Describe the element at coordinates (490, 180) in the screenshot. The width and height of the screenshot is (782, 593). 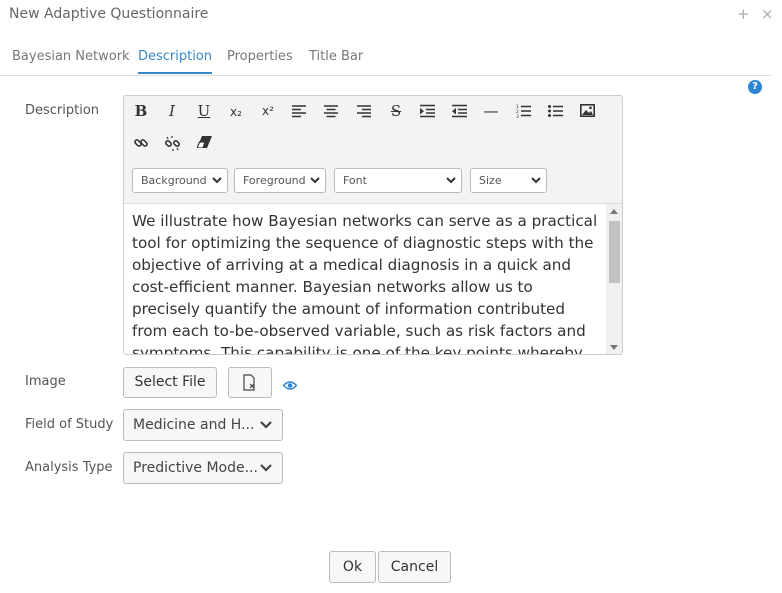
I see `size-select-value: Size` at that location.